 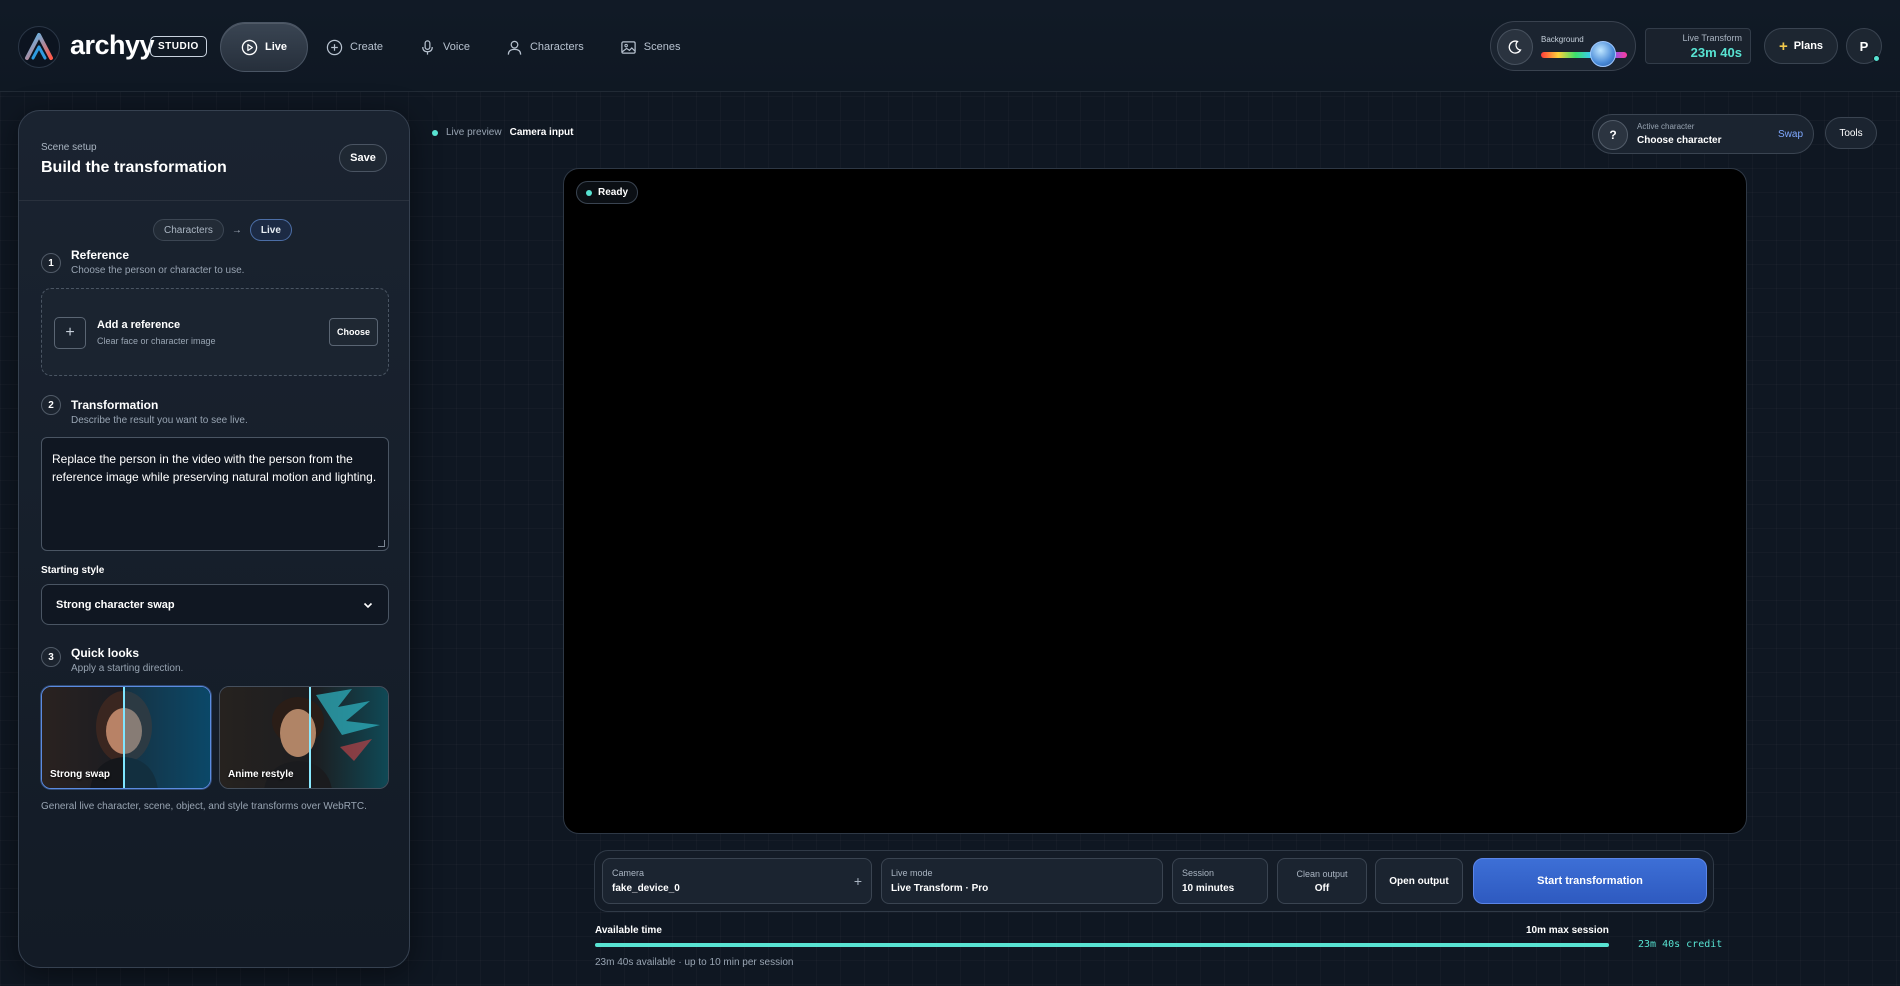 I want to click on nav-create-label: Create, so click(x=367, y=47).